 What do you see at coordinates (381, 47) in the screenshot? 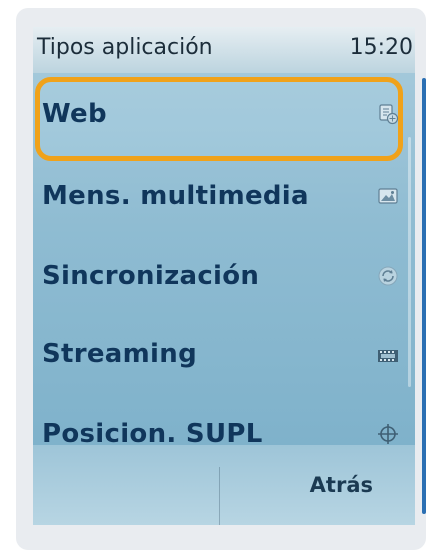
I see `clock: 15:20` at bounding box center [381, 47].